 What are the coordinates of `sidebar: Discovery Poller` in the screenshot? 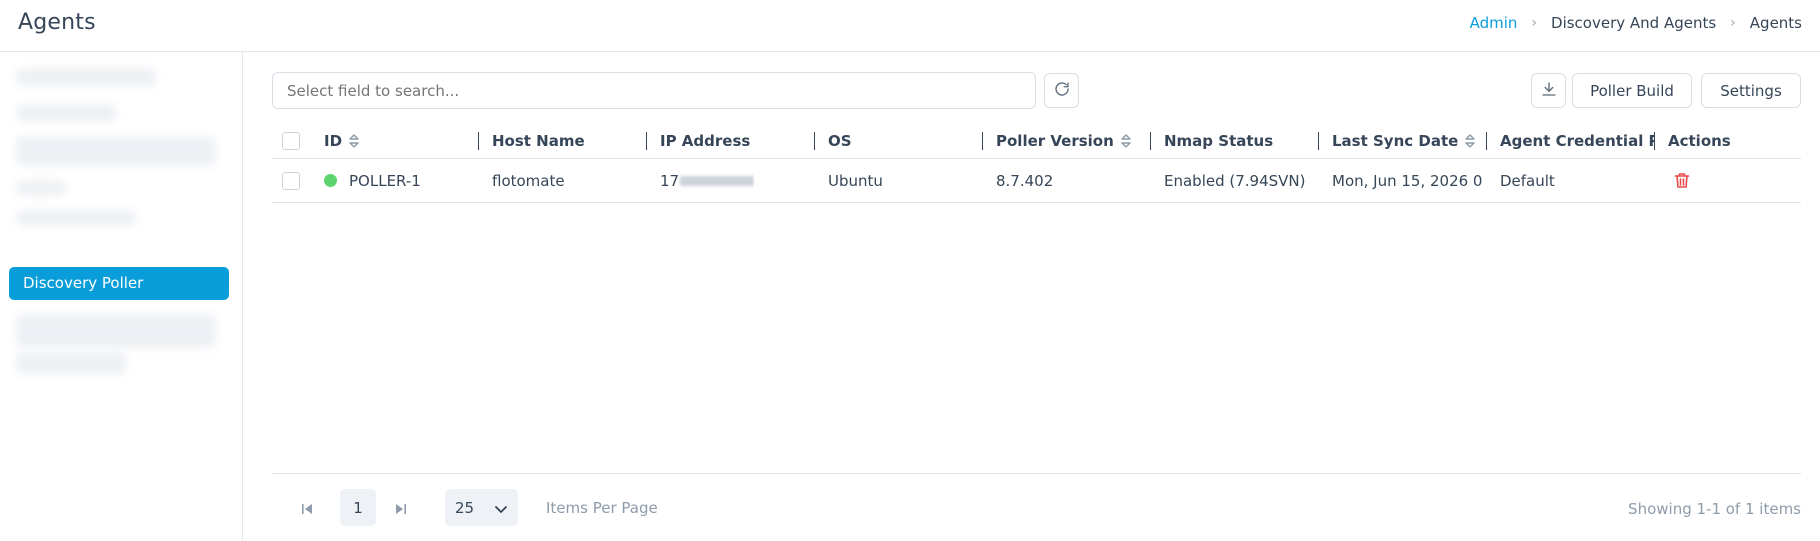 It's located at (121, 296).